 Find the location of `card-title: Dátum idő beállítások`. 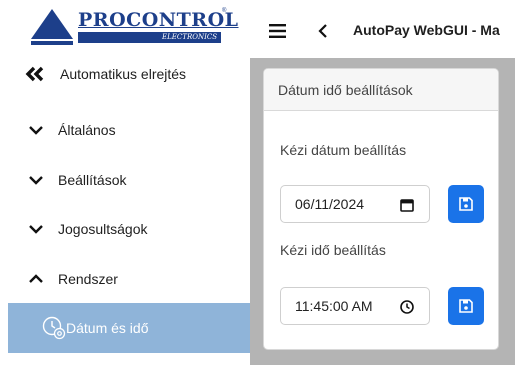

card-title: Dátum idő beállítások is located at coordinates (381, 90).